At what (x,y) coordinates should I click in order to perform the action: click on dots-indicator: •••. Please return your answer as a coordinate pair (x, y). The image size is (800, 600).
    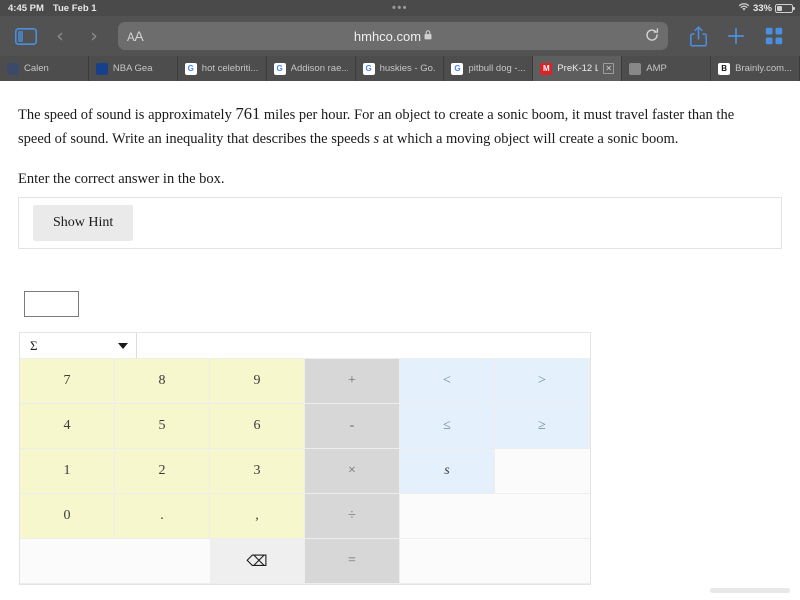
    Looking at the image, I should click on (400, 8).